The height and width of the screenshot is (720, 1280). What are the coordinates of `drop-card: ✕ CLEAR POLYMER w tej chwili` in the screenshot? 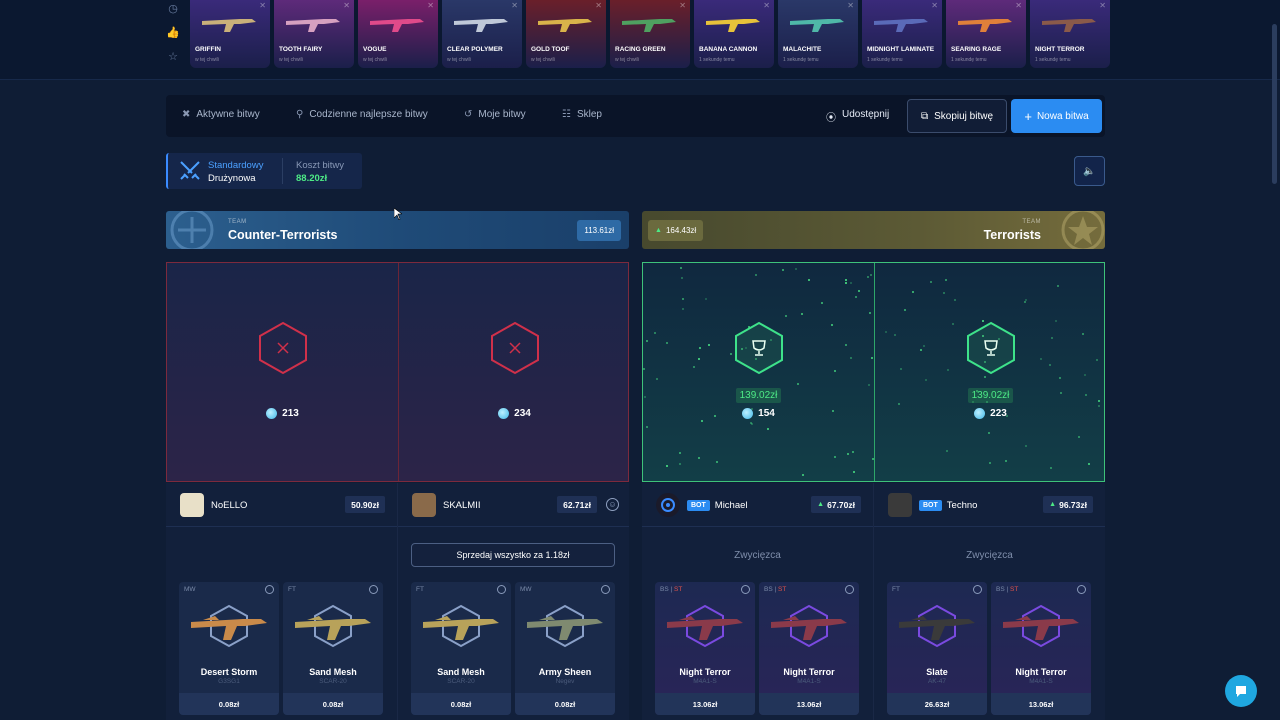 It's located at (482, 34).